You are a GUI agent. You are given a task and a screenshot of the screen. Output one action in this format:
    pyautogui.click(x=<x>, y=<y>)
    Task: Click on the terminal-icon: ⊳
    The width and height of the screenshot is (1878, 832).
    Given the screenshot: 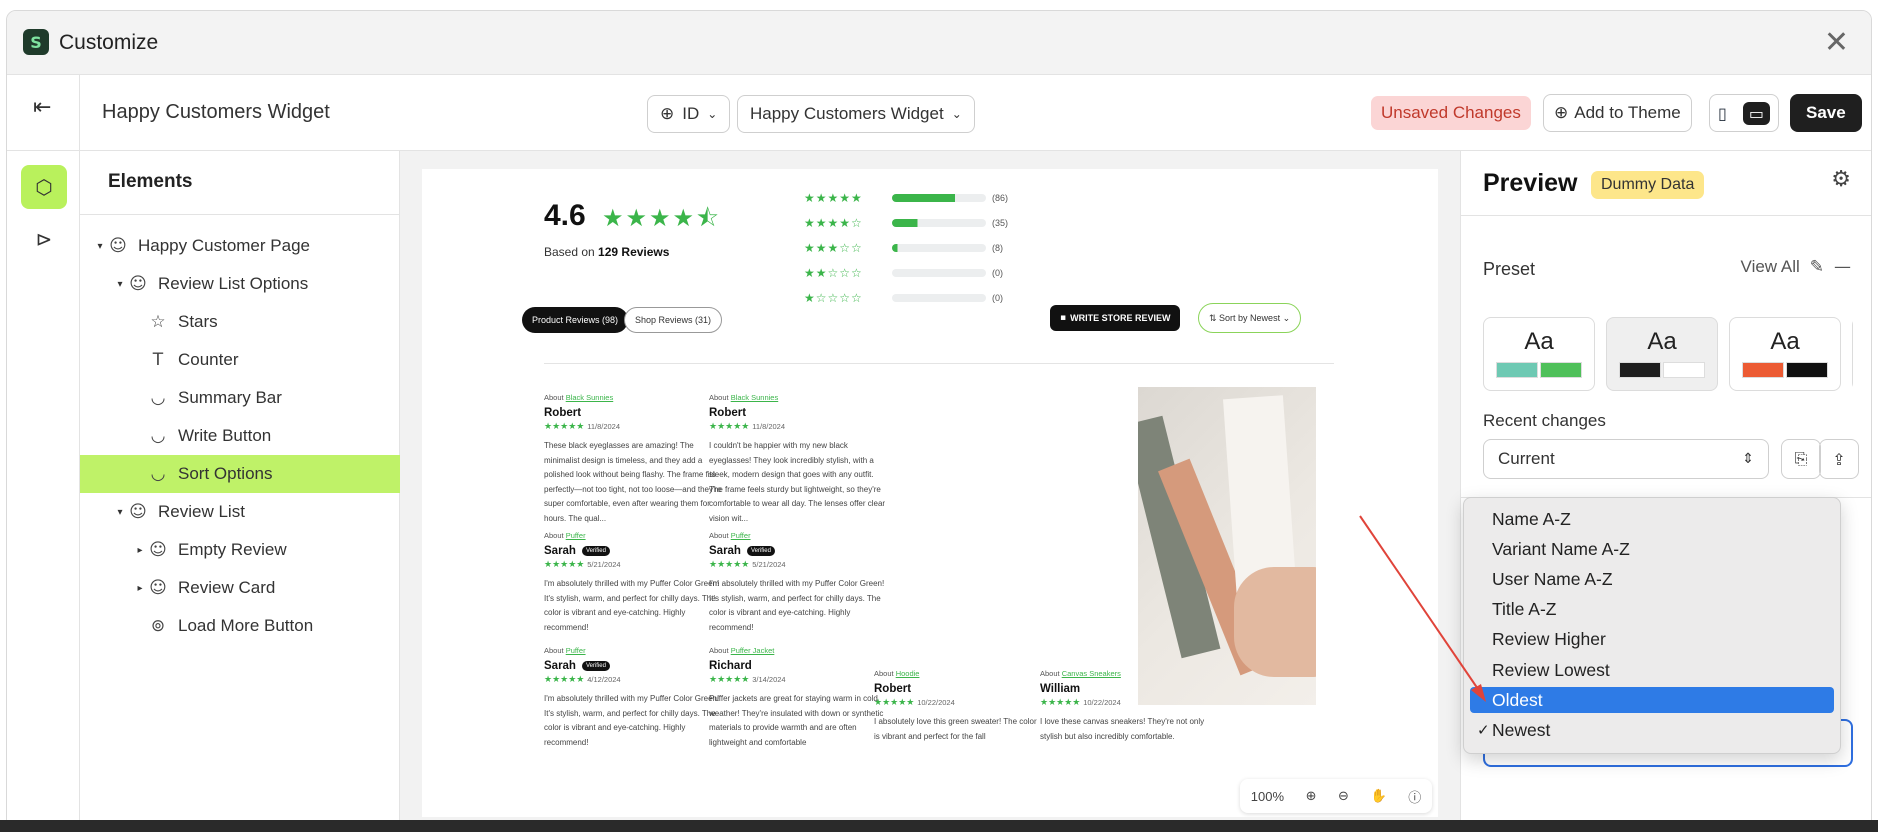 What is the action you would take?
    pyautogui.click(x=44, y=239)
    